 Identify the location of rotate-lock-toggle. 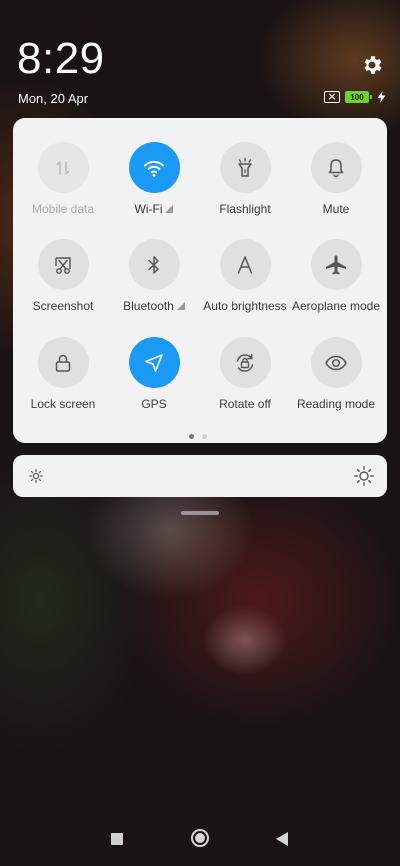
(245, 362).